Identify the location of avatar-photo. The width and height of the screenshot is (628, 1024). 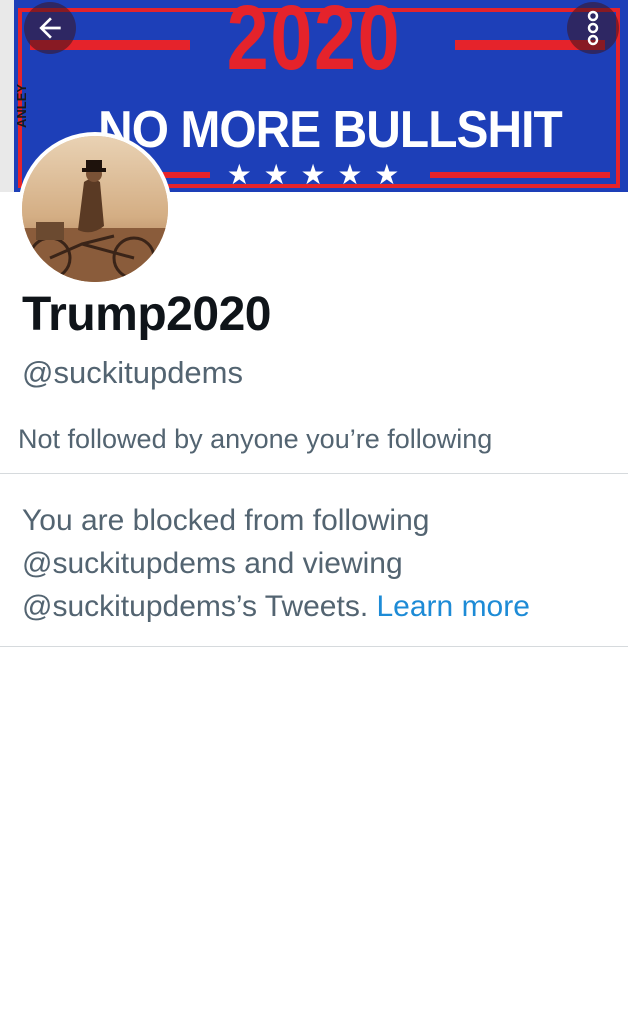
(95, 209).